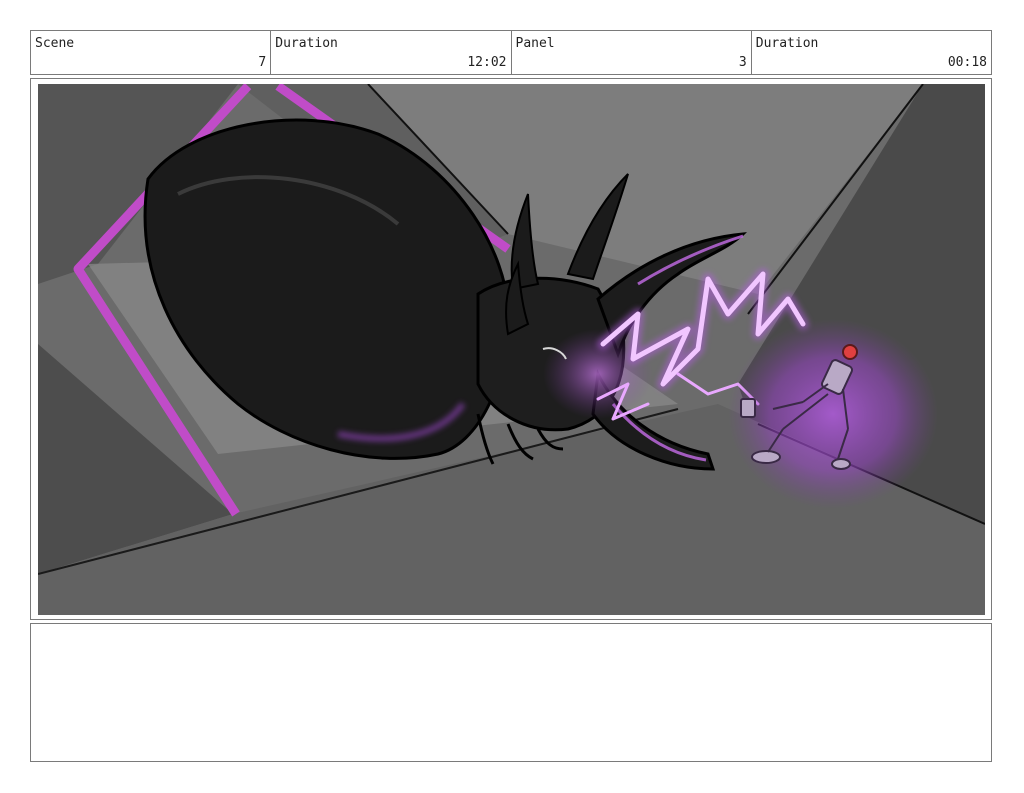 Image resolution: width=1024 pixels, height=793 pixels. I want to click on panel-value: 3, so click(742, 62).